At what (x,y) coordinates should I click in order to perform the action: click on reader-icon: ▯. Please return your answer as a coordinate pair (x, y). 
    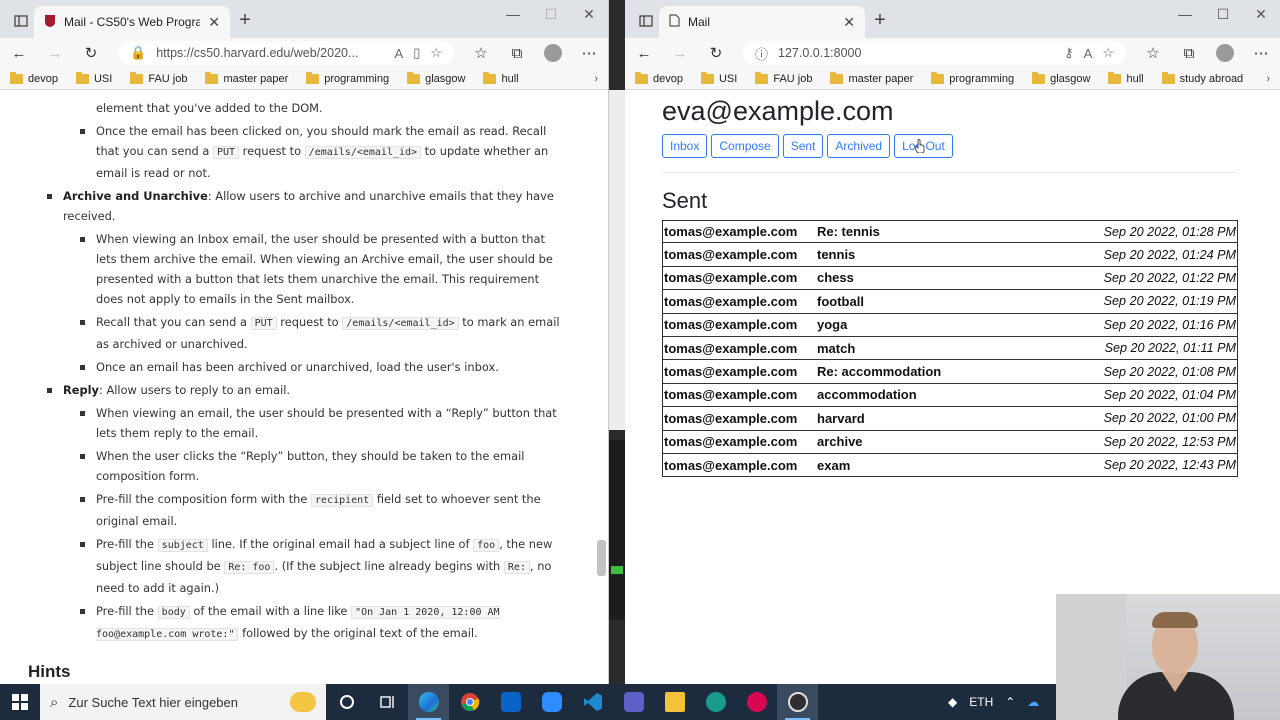
    Looking at the image, I should click on (416, 53).